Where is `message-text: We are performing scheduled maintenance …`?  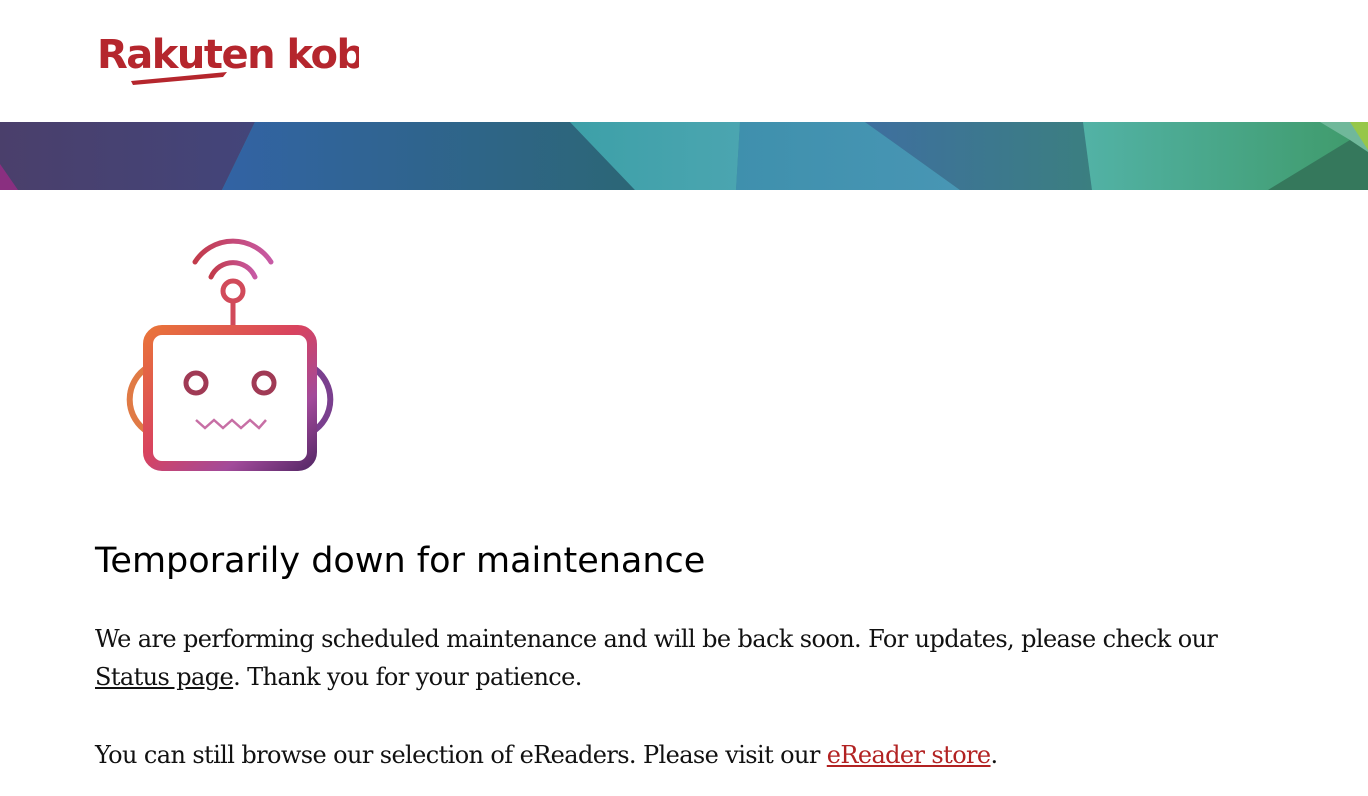
message-text: We are performing scheduled maintenance … is located at coordinates (656, 639).